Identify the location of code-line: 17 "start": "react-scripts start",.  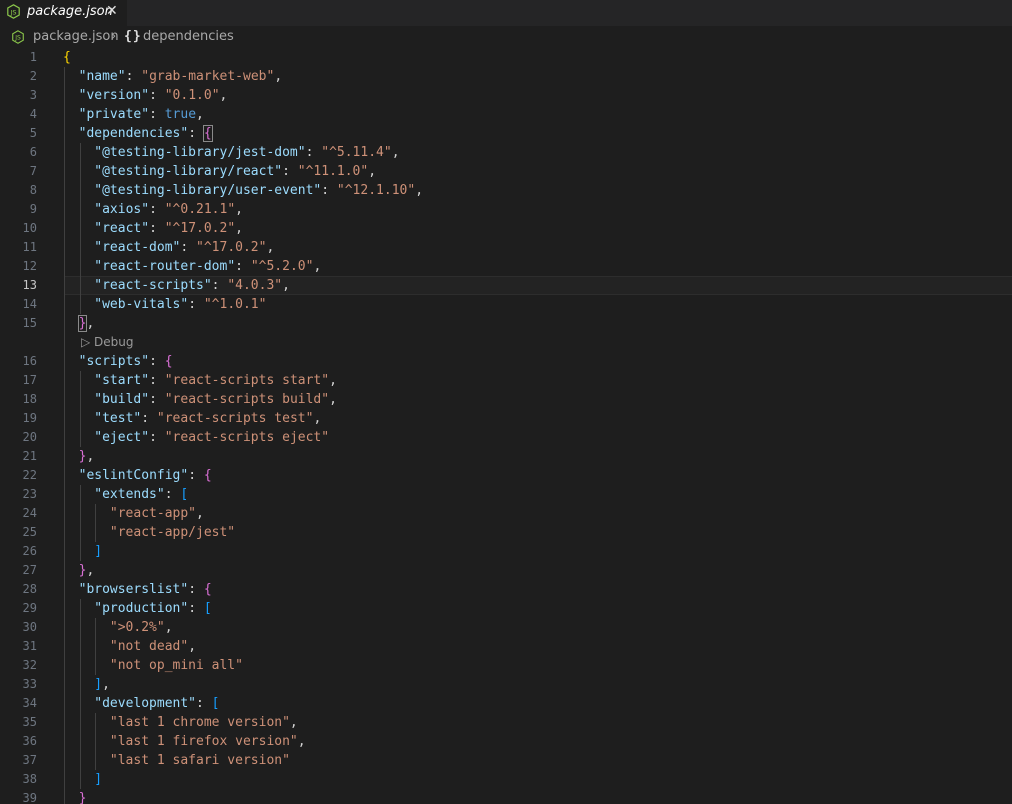
(506, 380).